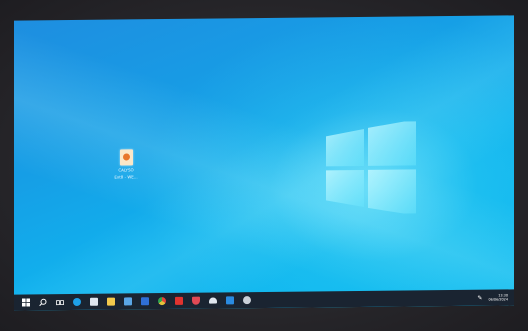 The image size is (528, 331). What do you see at coordinates (126, 157) in the screenshot?
I see `powerpoint-file-icon` at bounding box center [126, 157].